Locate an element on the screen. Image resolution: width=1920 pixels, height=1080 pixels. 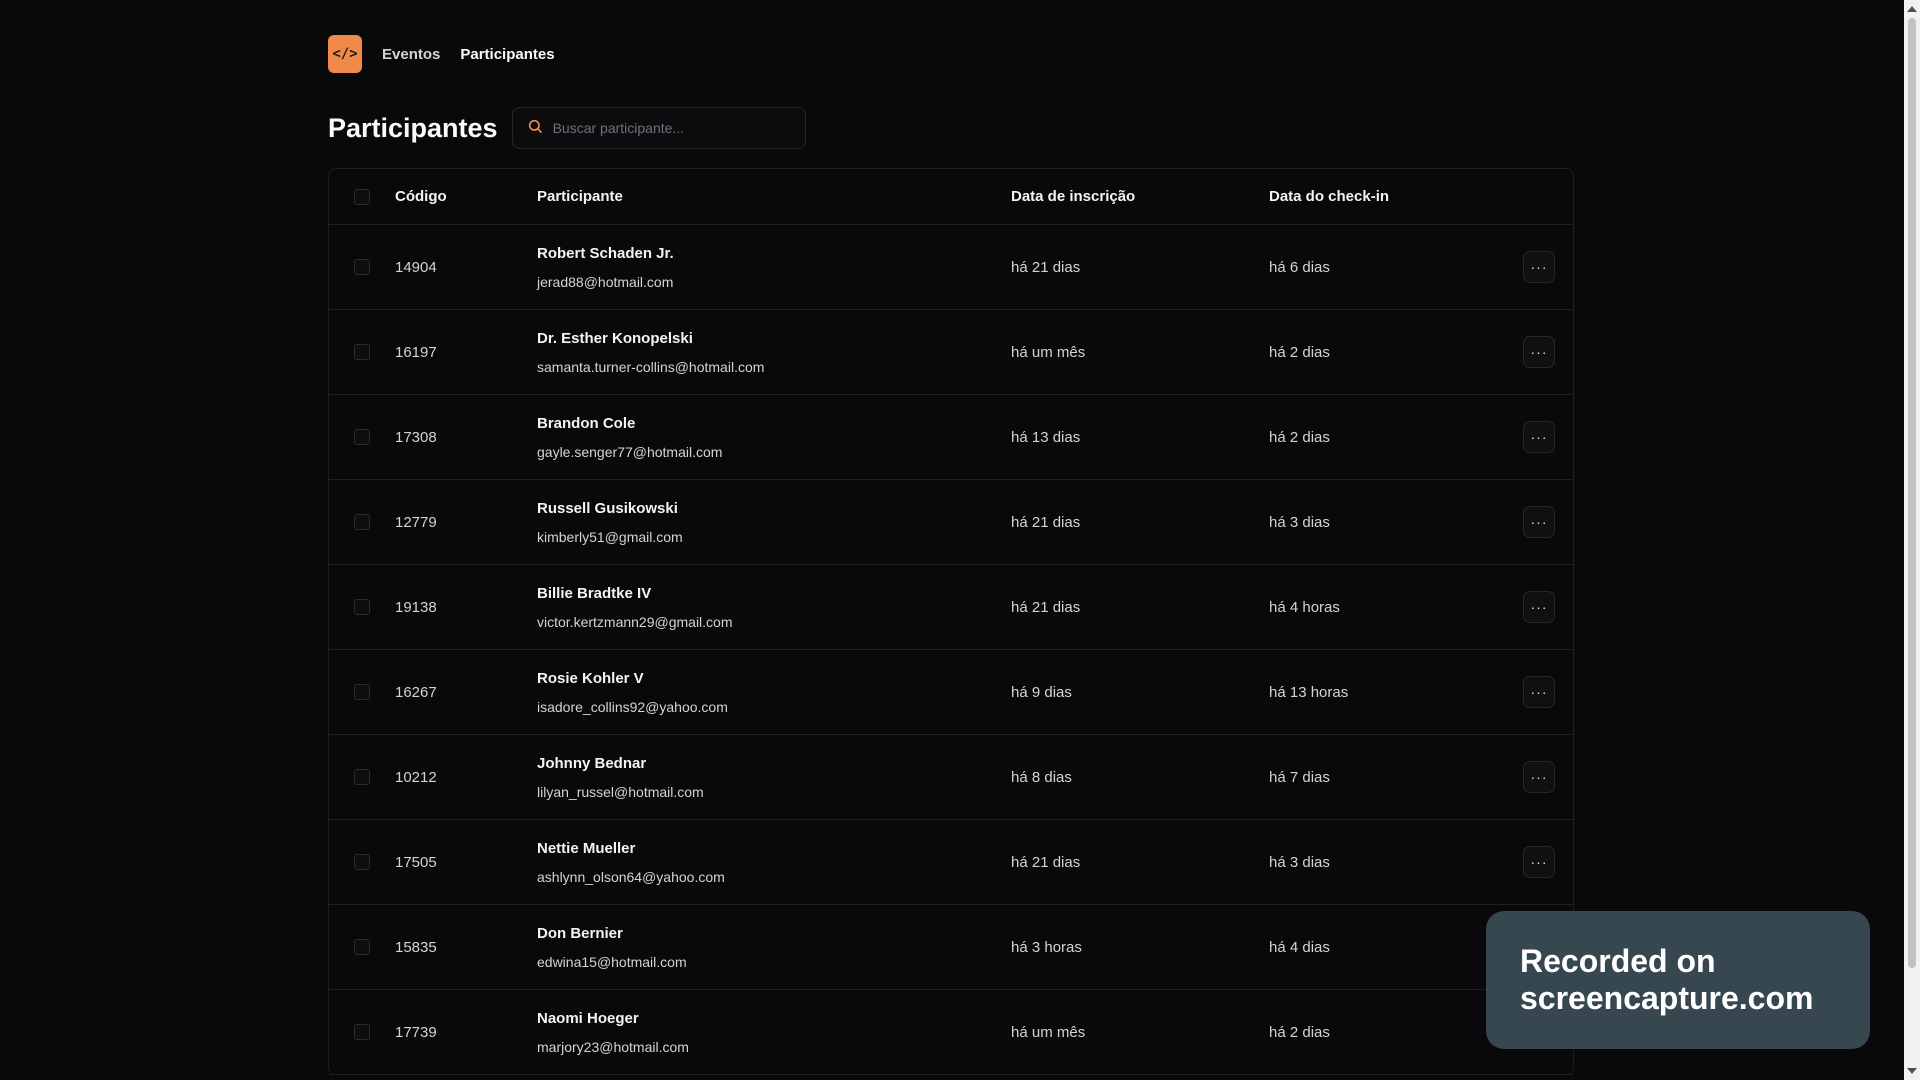
app-logo-icon: </> is located at coordinates (345, 54).